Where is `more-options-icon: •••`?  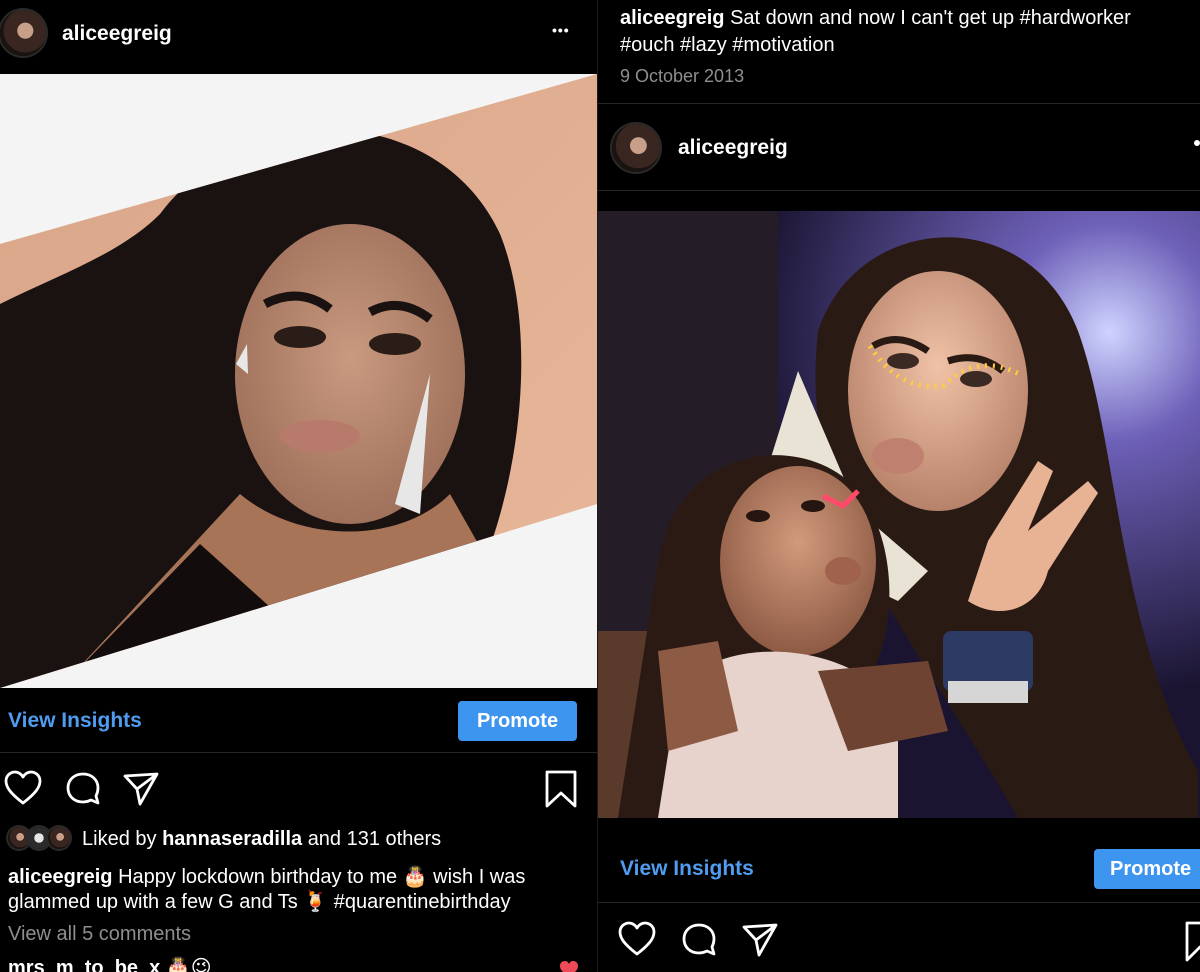 more-options-icon: ••• is located at coordinates (561, 30).